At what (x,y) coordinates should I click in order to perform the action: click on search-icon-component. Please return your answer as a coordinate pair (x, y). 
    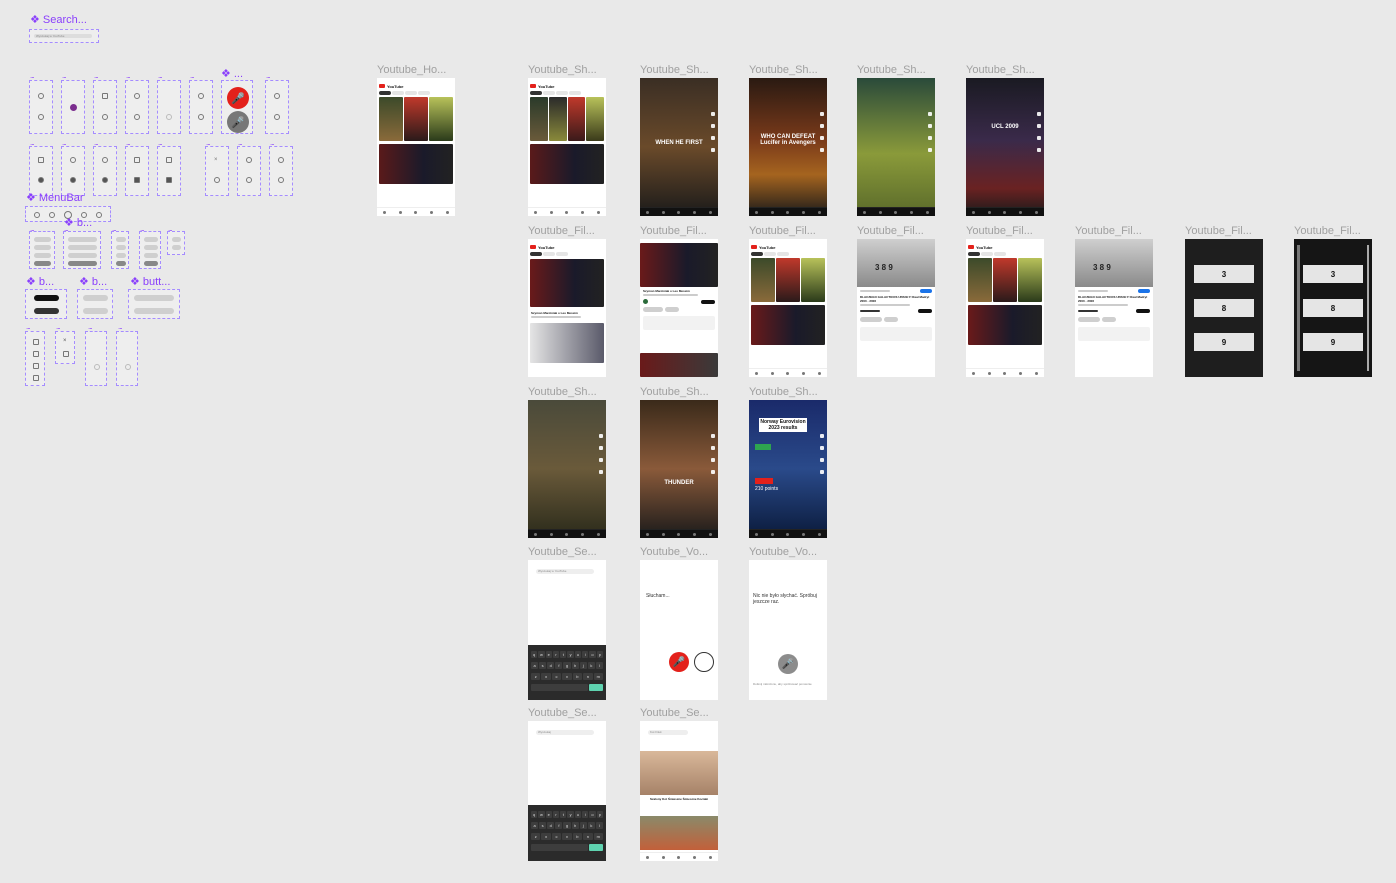
    Looking at the image, I should click on (41, 107).